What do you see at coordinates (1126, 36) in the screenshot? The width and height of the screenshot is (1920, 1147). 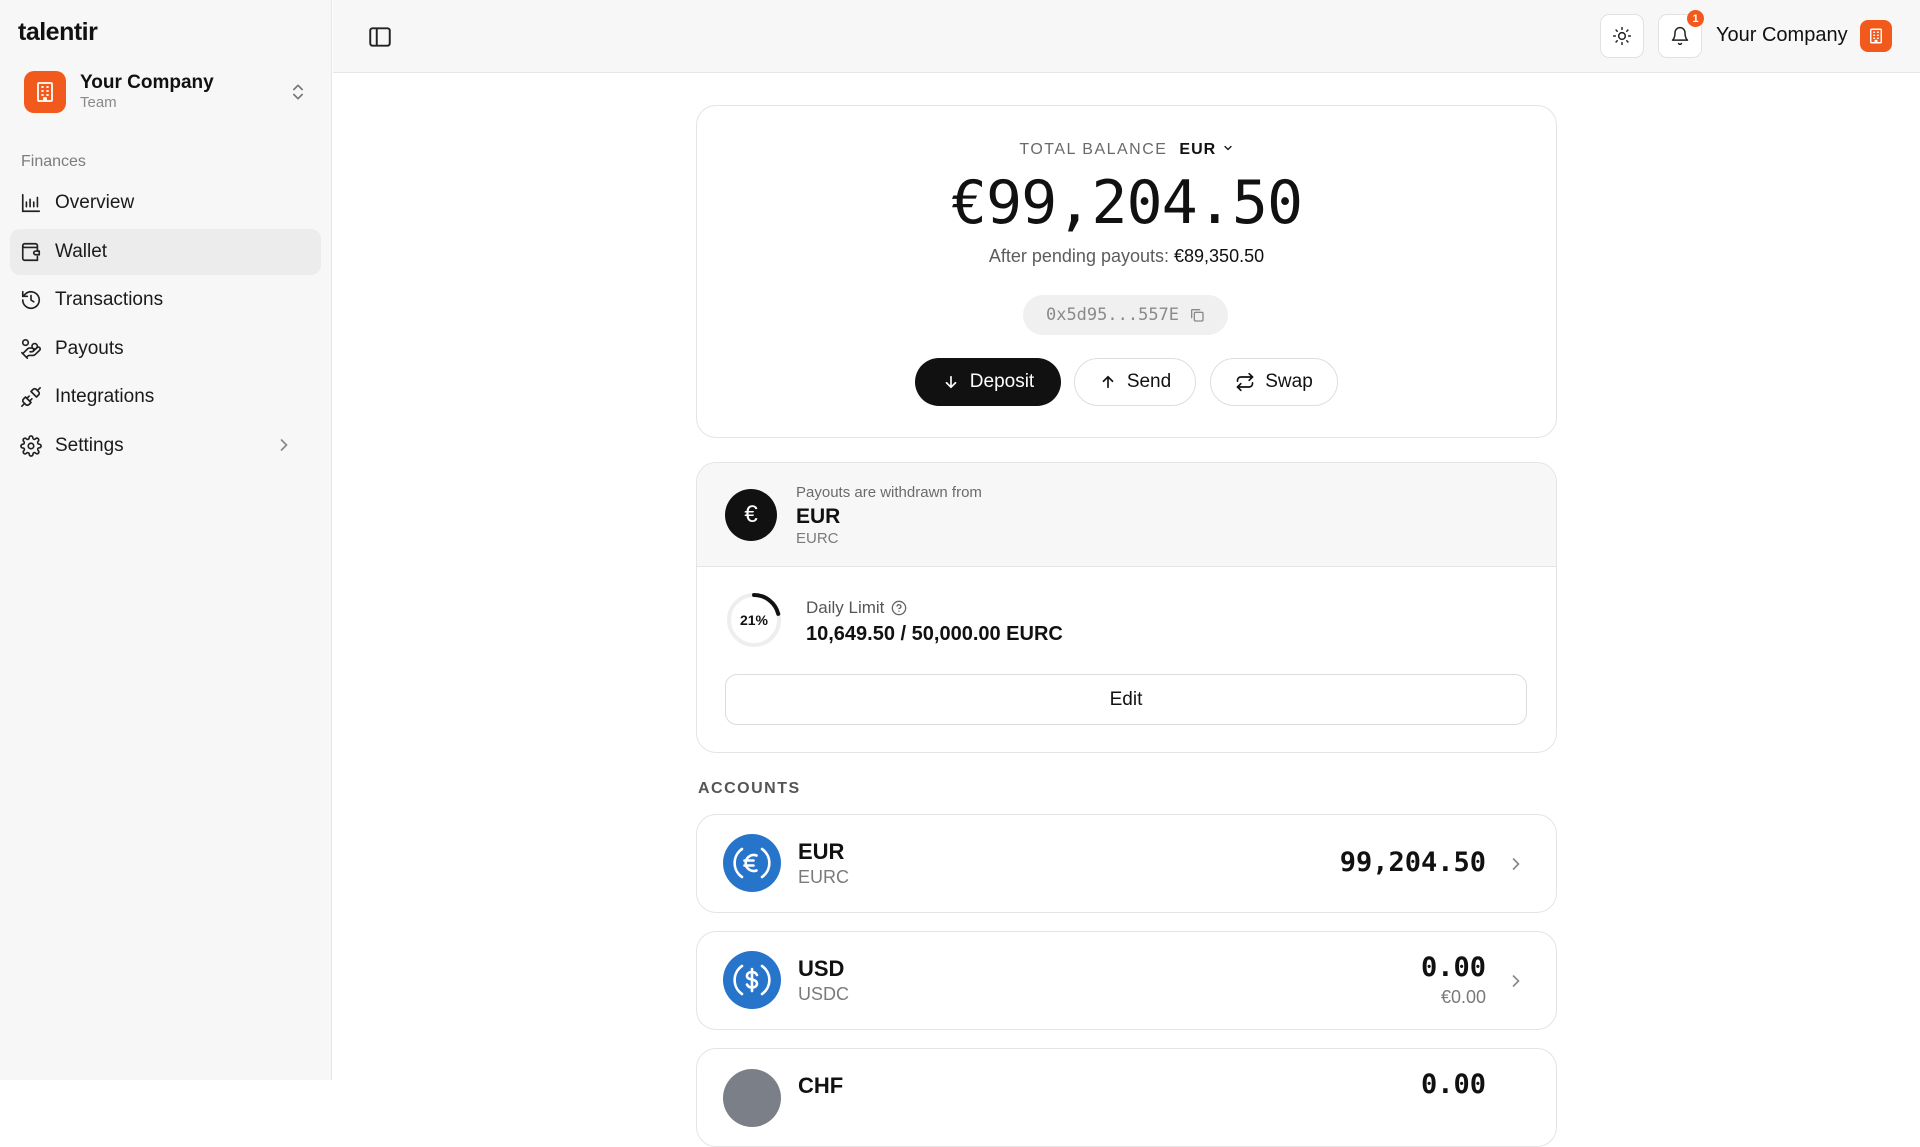 I see `topbar: 1 Your Company` at bounding box center [1126, 36].